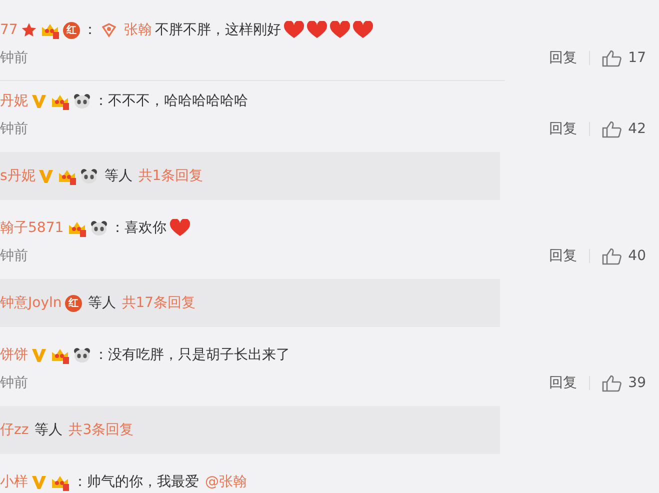 The width and height of the screenshot is (659, 493). What do you see at coordinates (159, 303) in the screenshot?
I see `reply-count-link: 共17条回复` at bounding box center [159, 303].